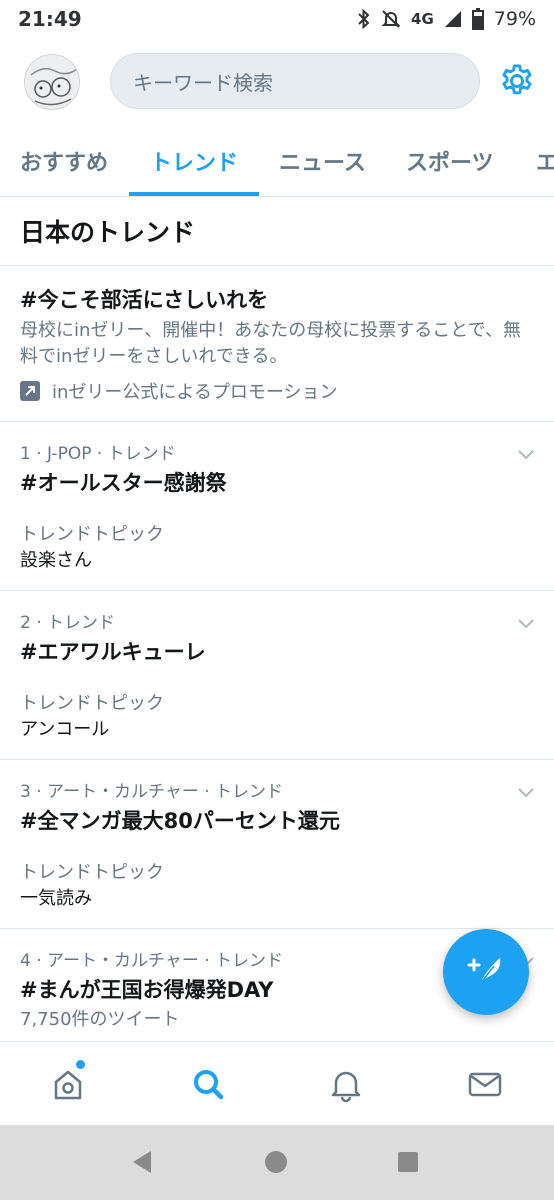 Image resolution: width=554 pixels, height=1200 pixels. I want to click on notifications-icon, so click(346, 1084).